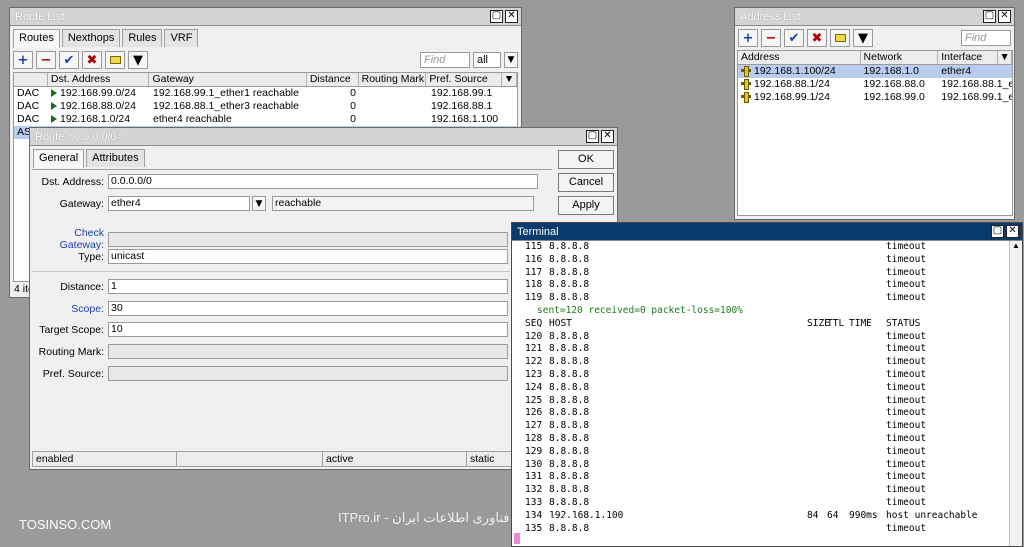  Describe the element at coordinates (726, 298) in the screenshot. I see `terminal-line: 119 8.8.8.8 timeout` at that location.